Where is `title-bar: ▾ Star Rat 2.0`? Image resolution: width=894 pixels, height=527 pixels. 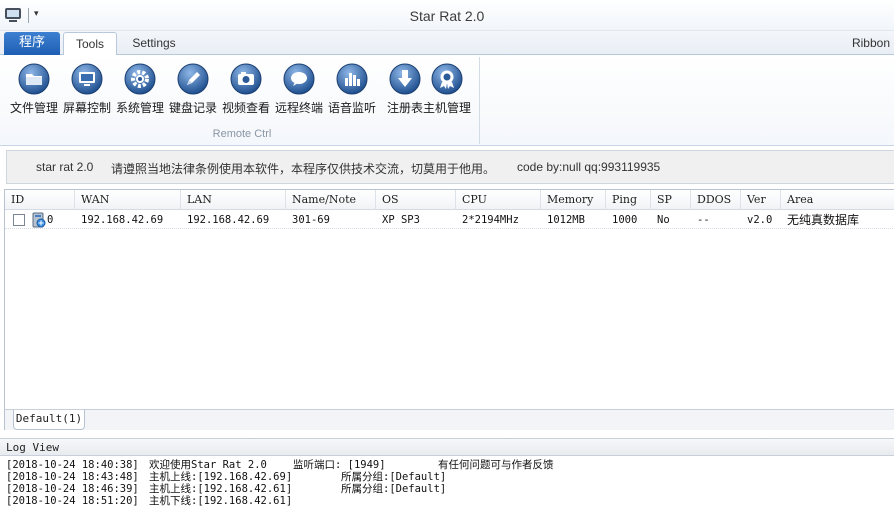 title-bar: ▾ Star Rat 2.0 is located at coordinates (447, 15).